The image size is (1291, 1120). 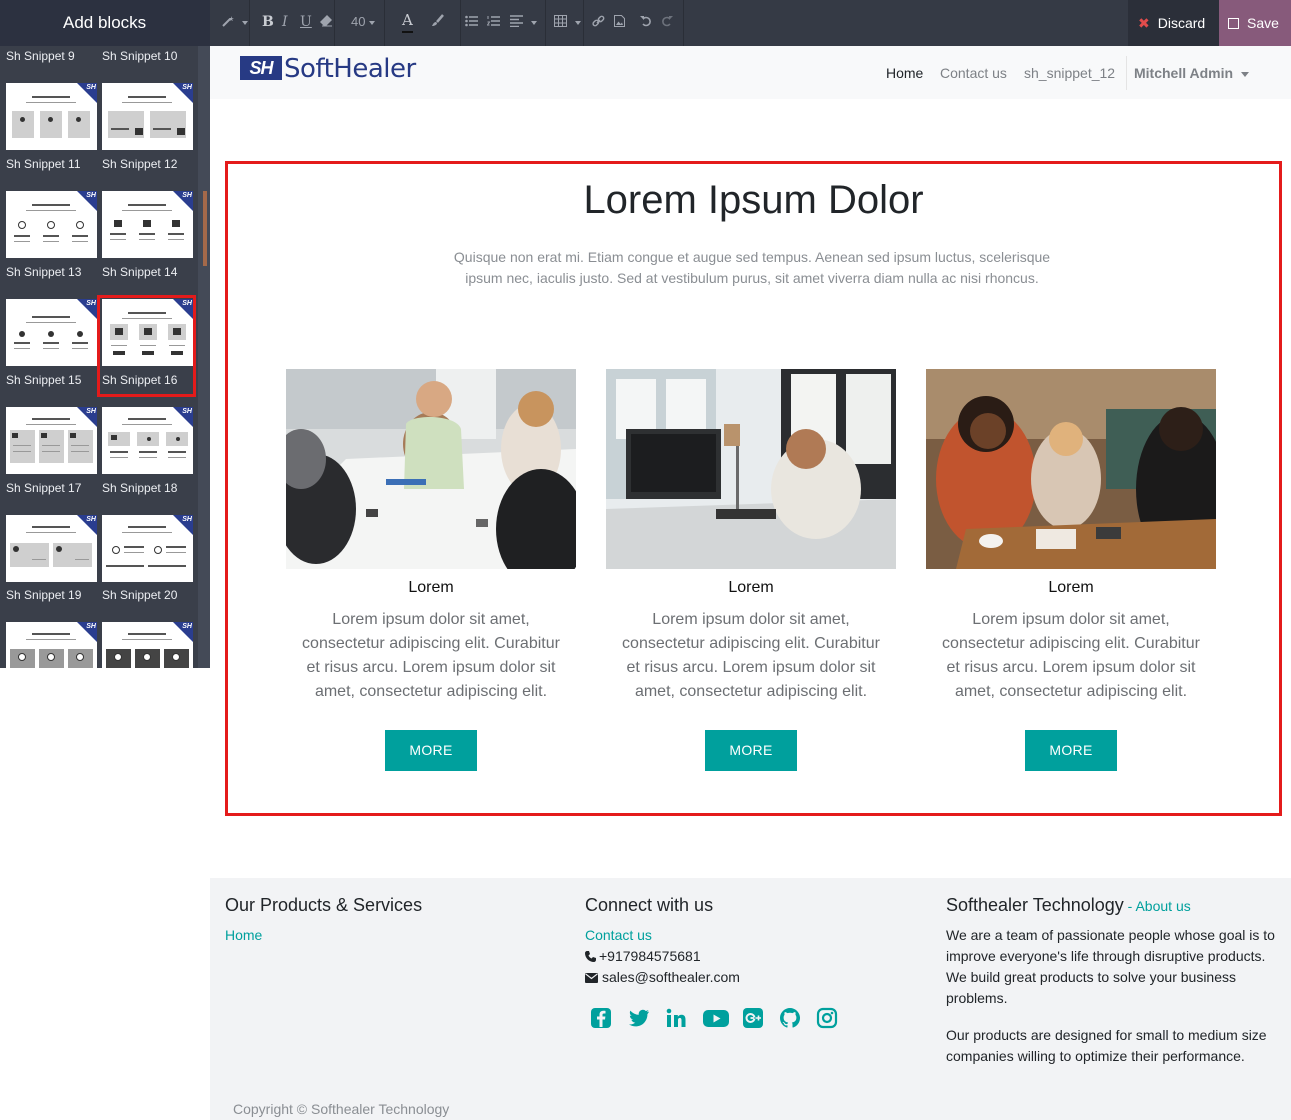 What do you see at coordinates (139, 164) in the screenshot?
I see `snippet-label: Sh Snippet 12` at bounding box center [139, 164].